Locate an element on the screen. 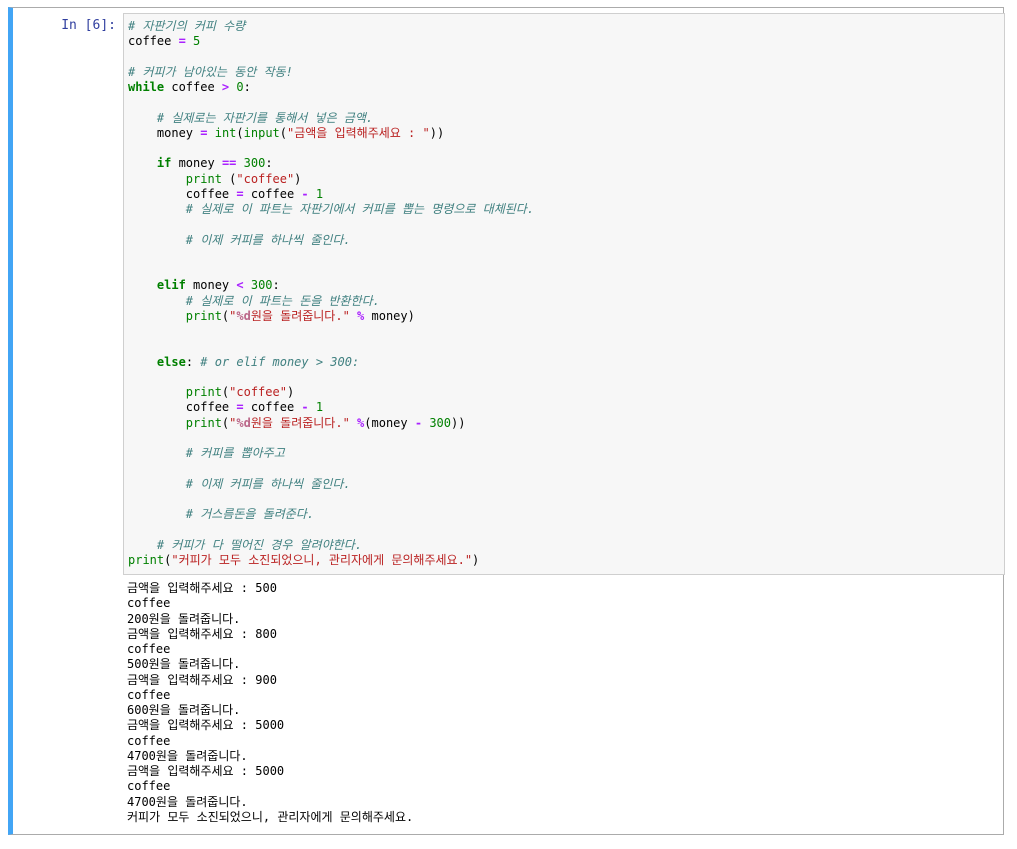  code-token: # 실제로 이 파트는 자판기에서 커피를 뽑는 명령으로 대체된다. is located at coordinates (360, 209).